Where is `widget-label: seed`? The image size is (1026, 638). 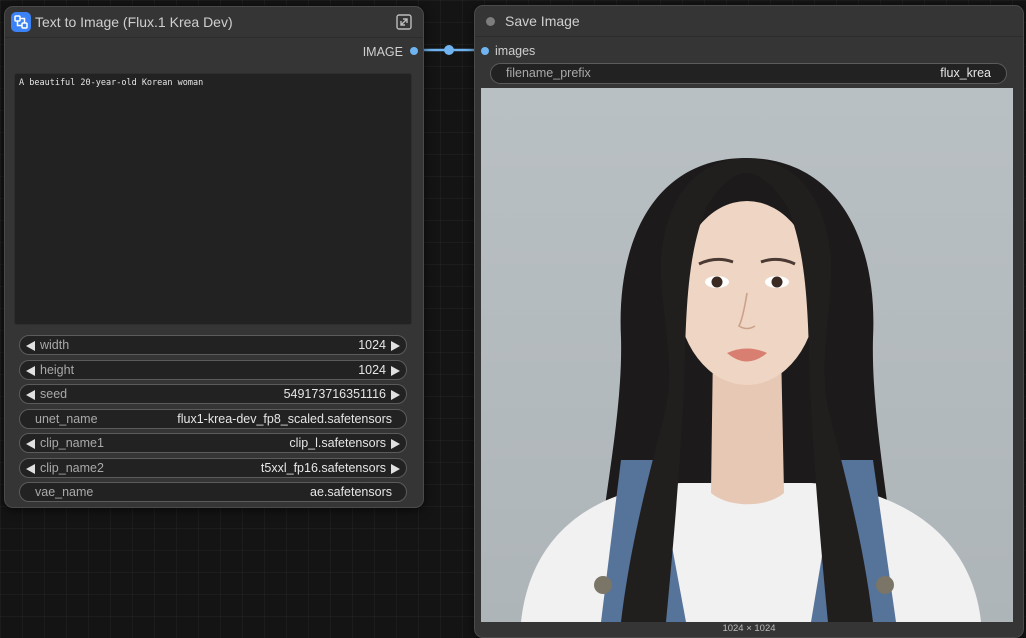 widget-label: seed is located at coordinates (54, 394).